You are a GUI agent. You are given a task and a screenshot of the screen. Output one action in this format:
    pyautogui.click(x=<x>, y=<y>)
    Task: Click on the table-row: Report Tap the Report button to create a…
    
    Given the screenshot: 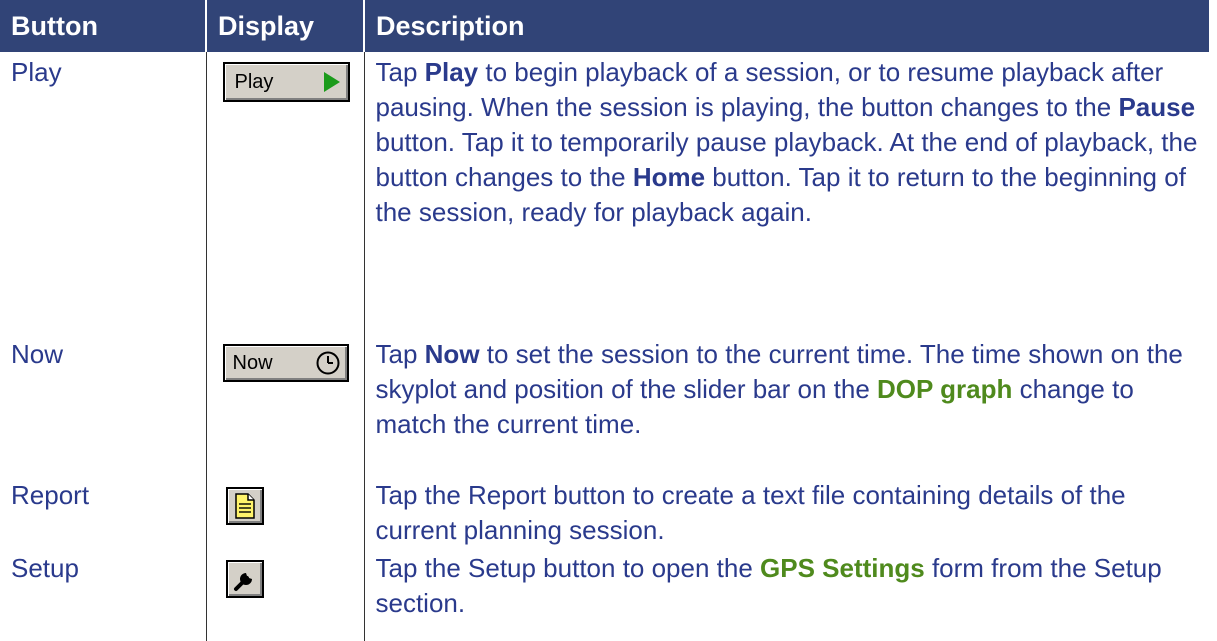 What is the action you would take?
    pyautogui.click(x=604, y=511)
    